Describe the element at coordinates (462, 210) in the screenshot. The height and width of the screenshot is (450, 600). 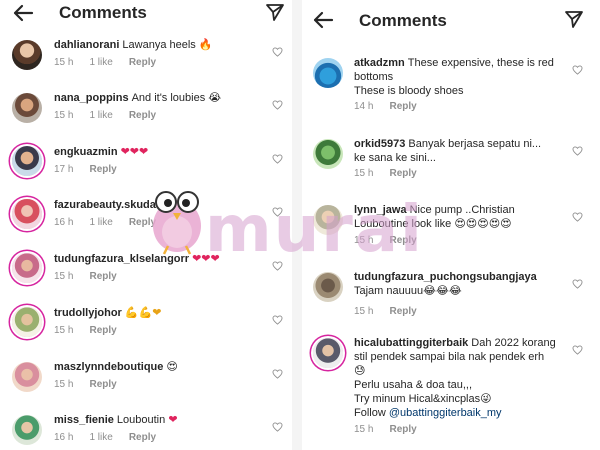
I see `comment-text: Nice pump ..Christian` at that location.